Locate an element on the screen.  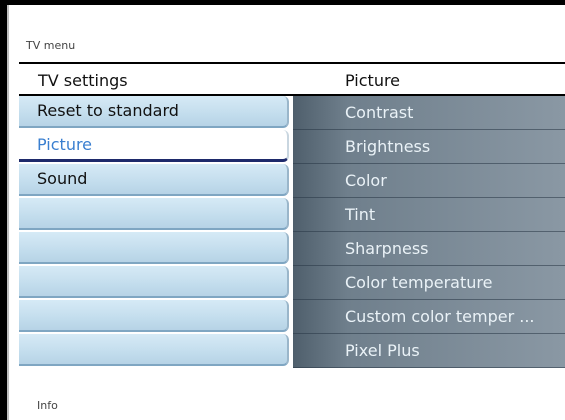
picture-item-color: Color is located at coordinates (429, 181).